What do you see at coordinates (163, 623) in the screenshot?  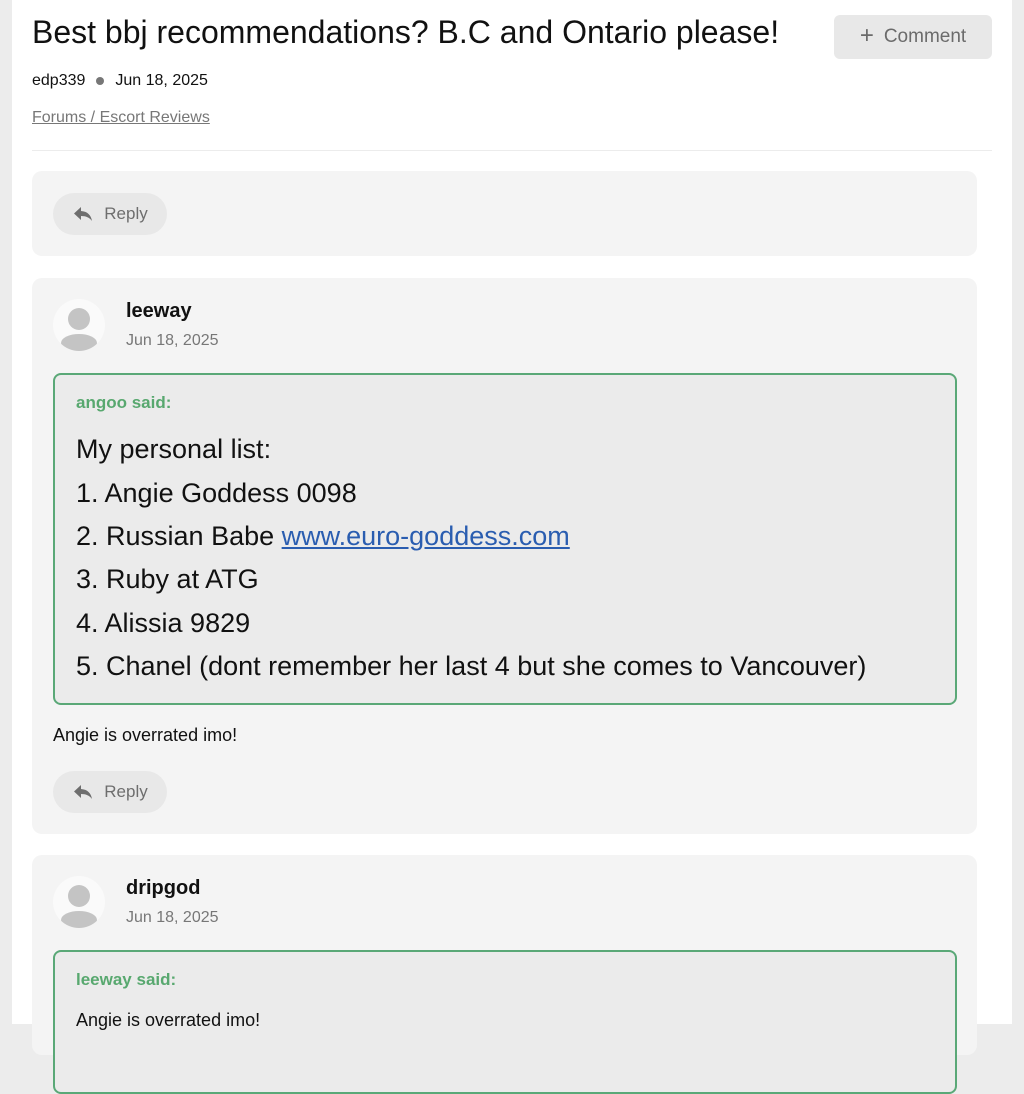 I see `quote-line: 4. Alissia 9829` at bounding box center [163, 623].